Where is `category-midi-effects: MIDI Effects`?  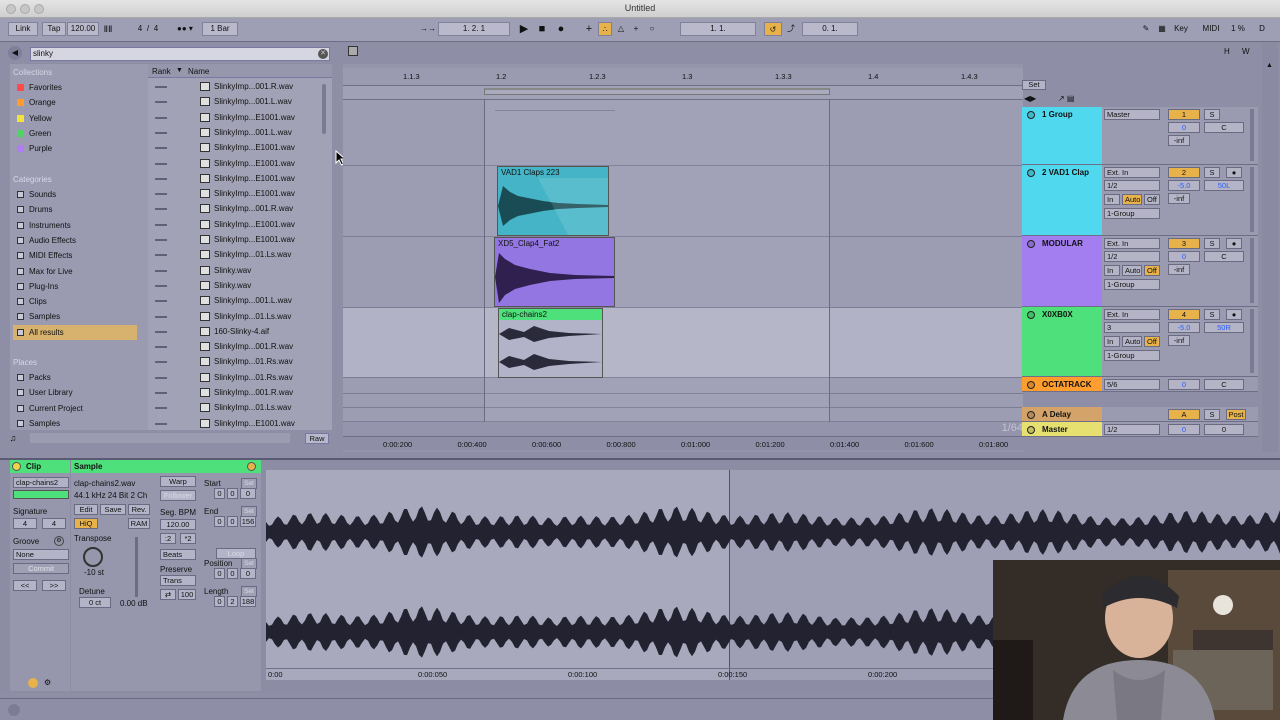
category-midi-effects: MIDI Effects is located at coordinates (75, 255).